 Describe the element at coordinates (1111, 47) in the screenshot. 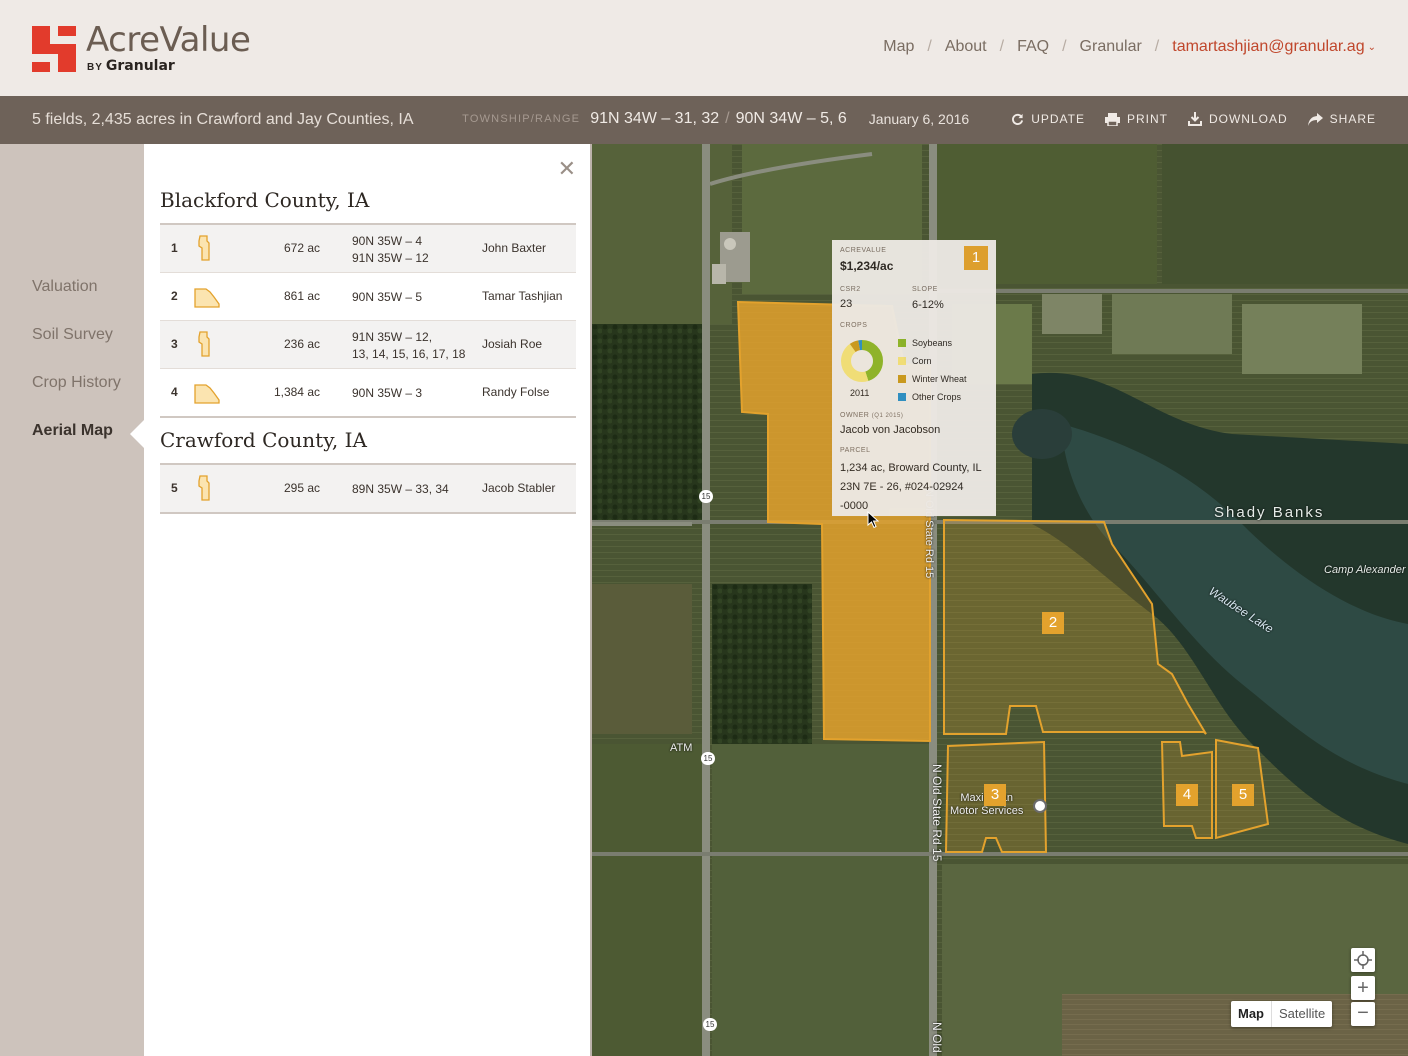

I see `nav-granular: Granular` at that location.